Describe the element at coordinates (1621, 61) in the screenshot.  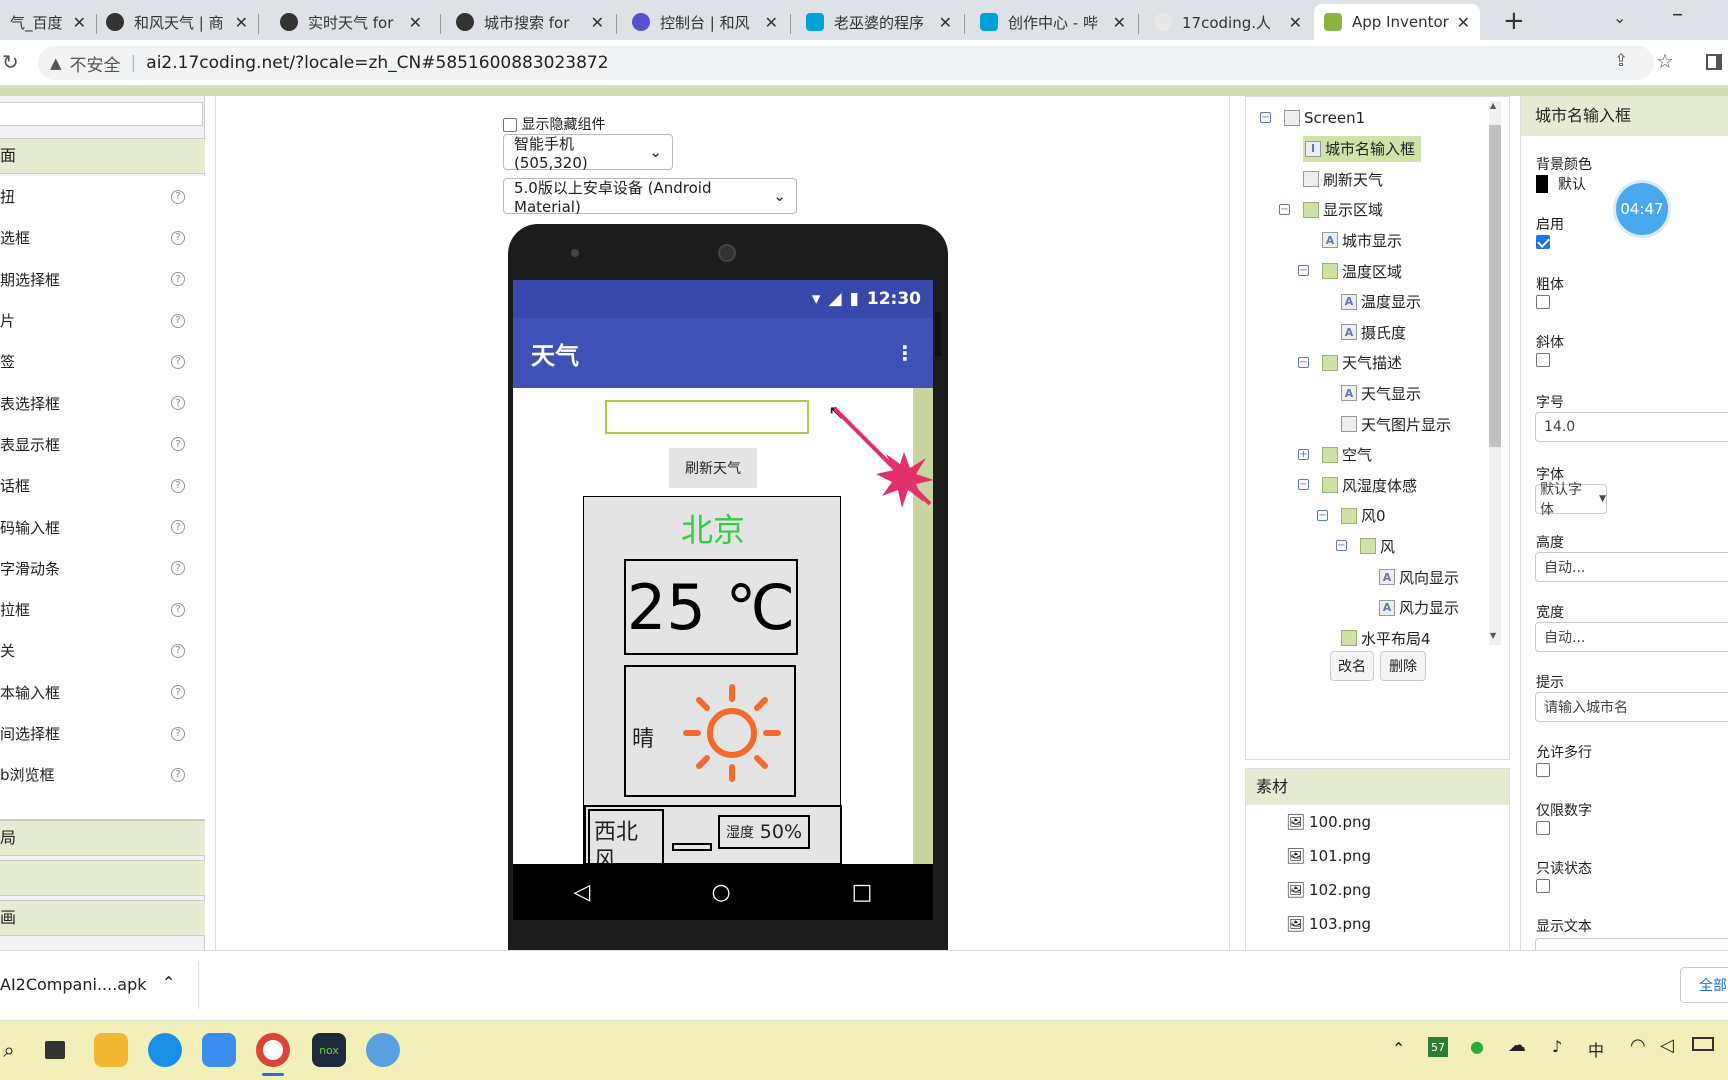
I see `share-icon: ⇪` at that location.